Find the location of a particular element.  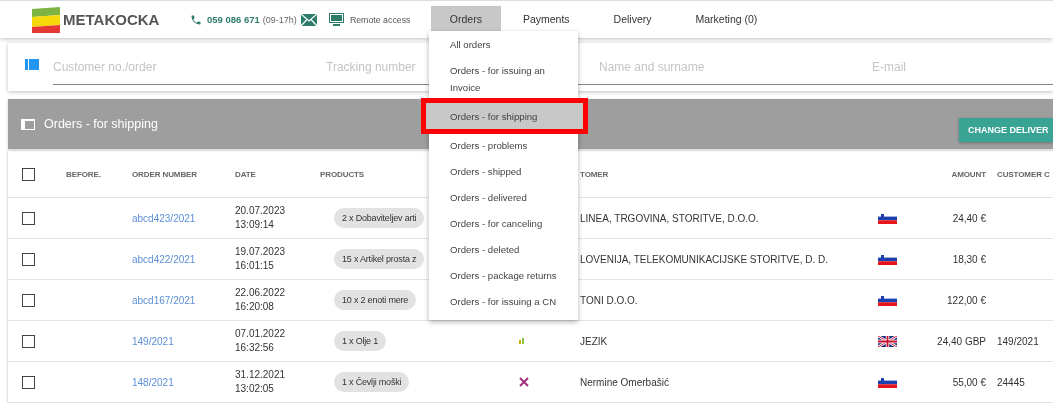

customer-name: LOVENIJA, TELEKOMUNIKACIJSKE STORITVE, D. D. is located at coordinates (704, 259).